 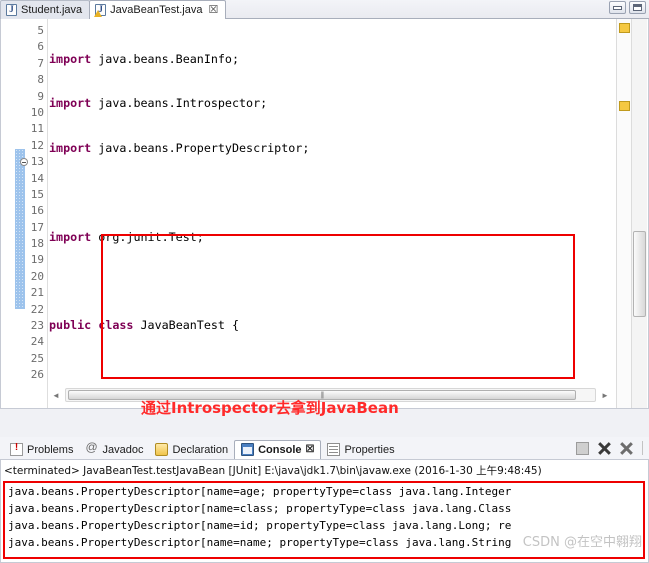 What do you see at coordinates (40, 63) in the screenshot?
I see `line-number: 7` at bounding box center [40, 63].